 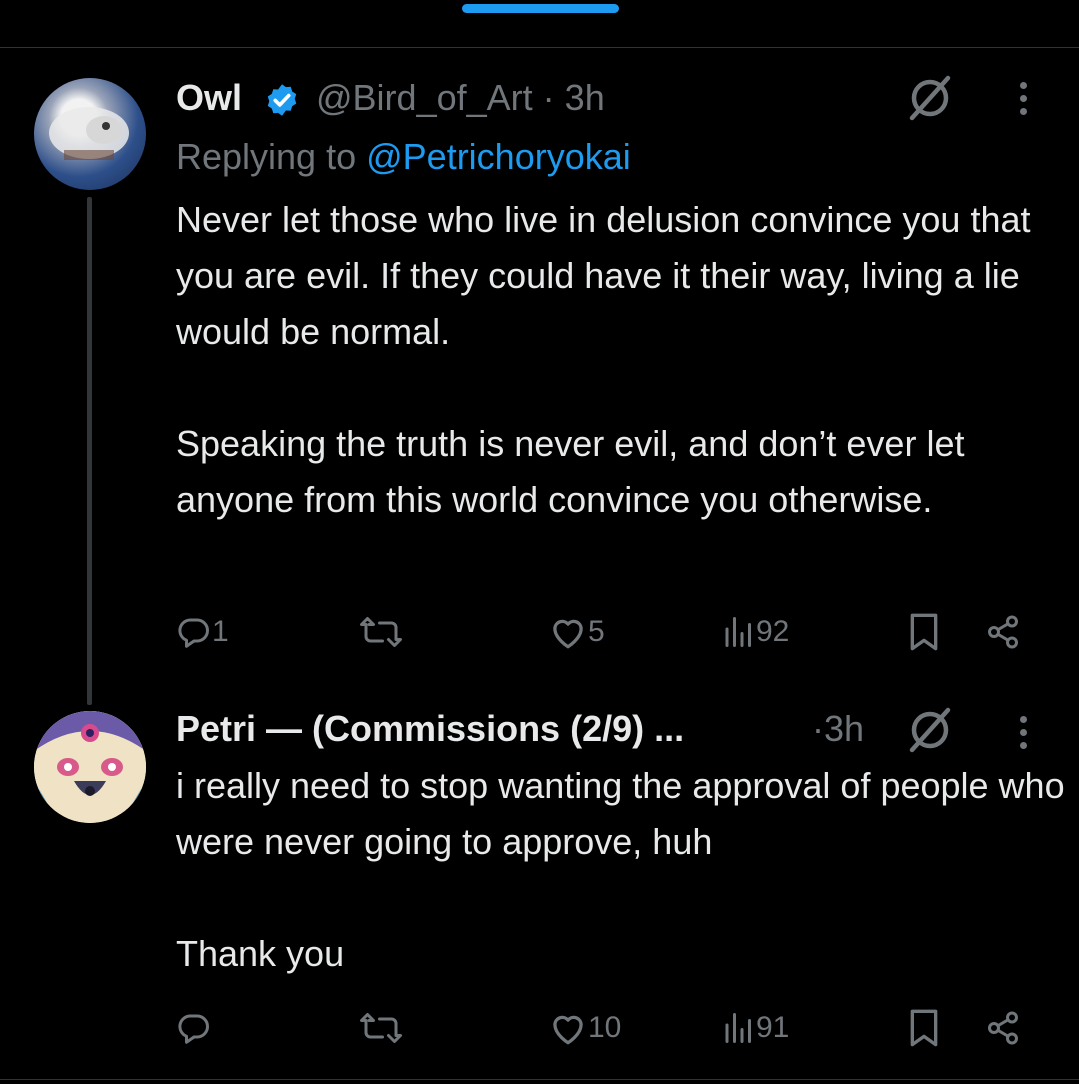 What do you see at coordinates (605, 1027) in the screenshot?
I see `like-count: 10` at bounding box center [605, 1027].